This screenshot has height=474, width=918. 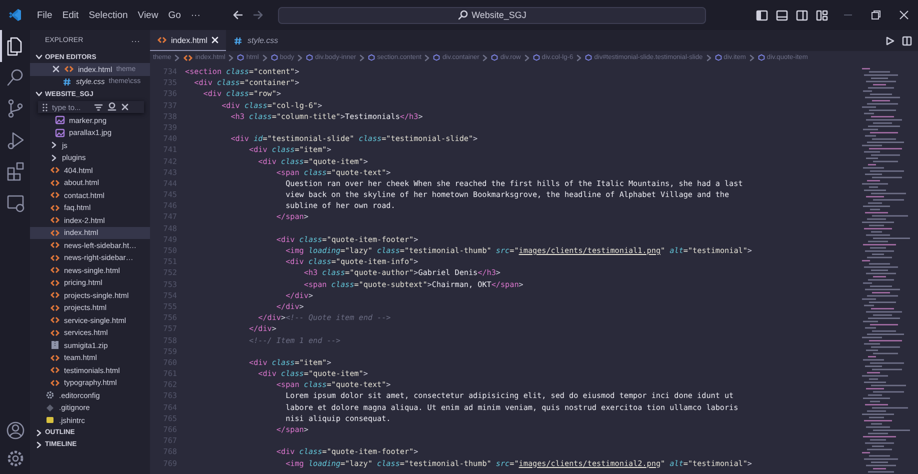 I want to click on editor-tab: style.css, so click(x=256, y=40).